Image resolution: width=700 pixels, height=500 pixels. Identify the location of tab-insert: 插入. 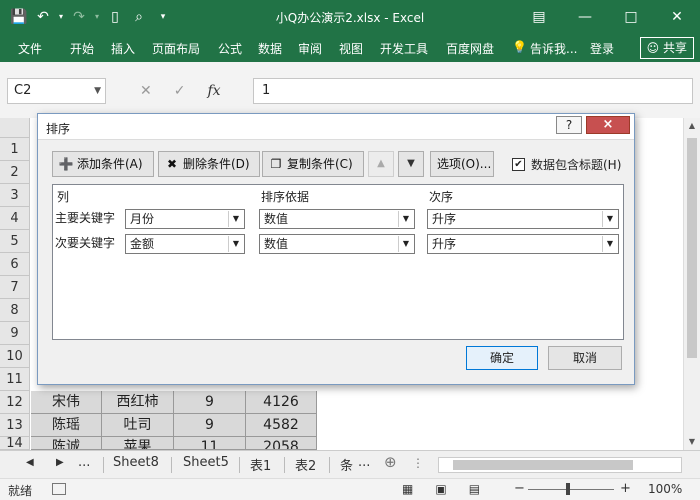
(123, 48).